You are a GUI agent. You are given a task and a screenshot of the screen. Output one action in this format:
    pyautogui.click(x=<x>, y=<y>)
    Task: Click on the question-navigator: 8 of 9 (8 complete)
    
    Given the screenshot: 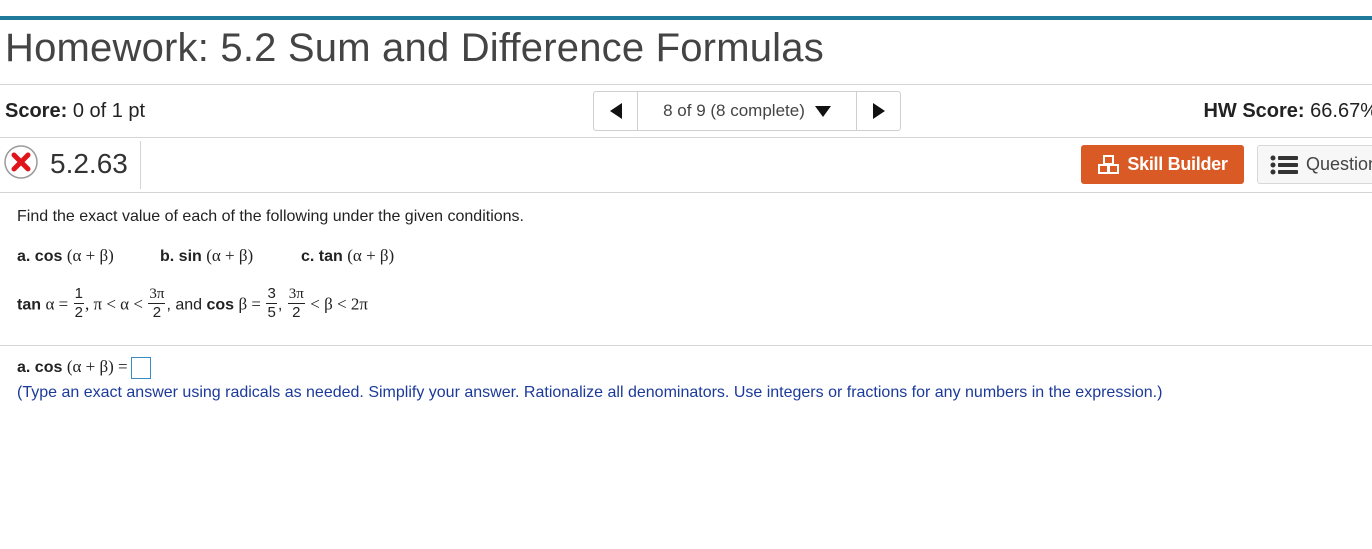 What is the action you would take?
    pyautogui.click(x=747, y=111)
    